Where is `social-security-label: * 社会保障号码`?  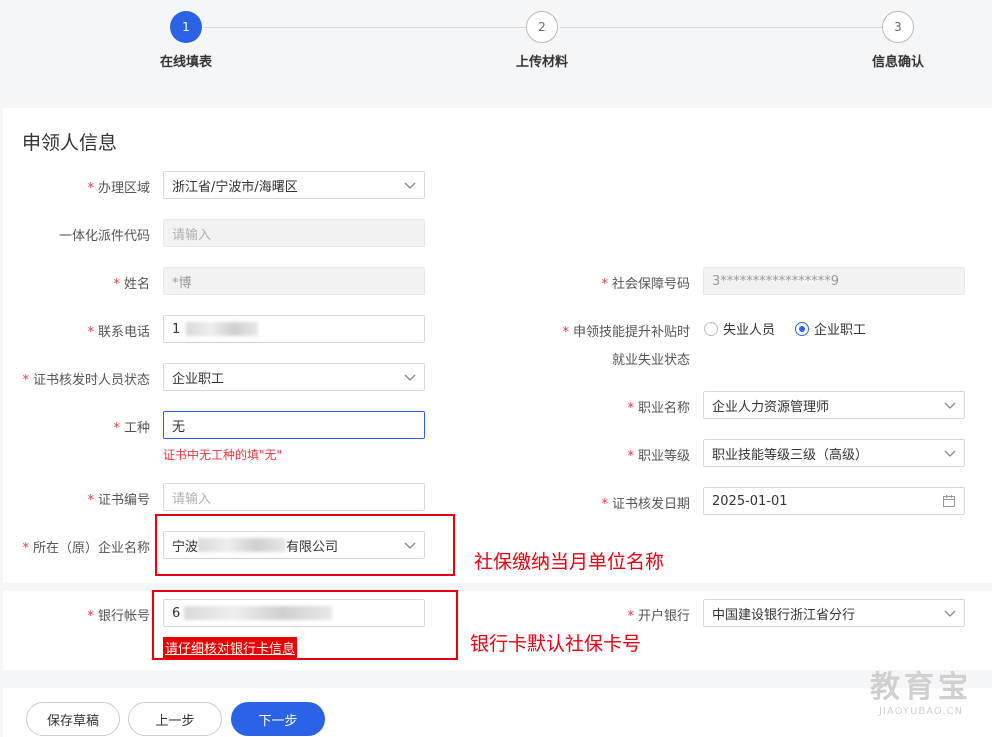 social-security-label: * 社会保障号码 is located at coordinates (645, 284).